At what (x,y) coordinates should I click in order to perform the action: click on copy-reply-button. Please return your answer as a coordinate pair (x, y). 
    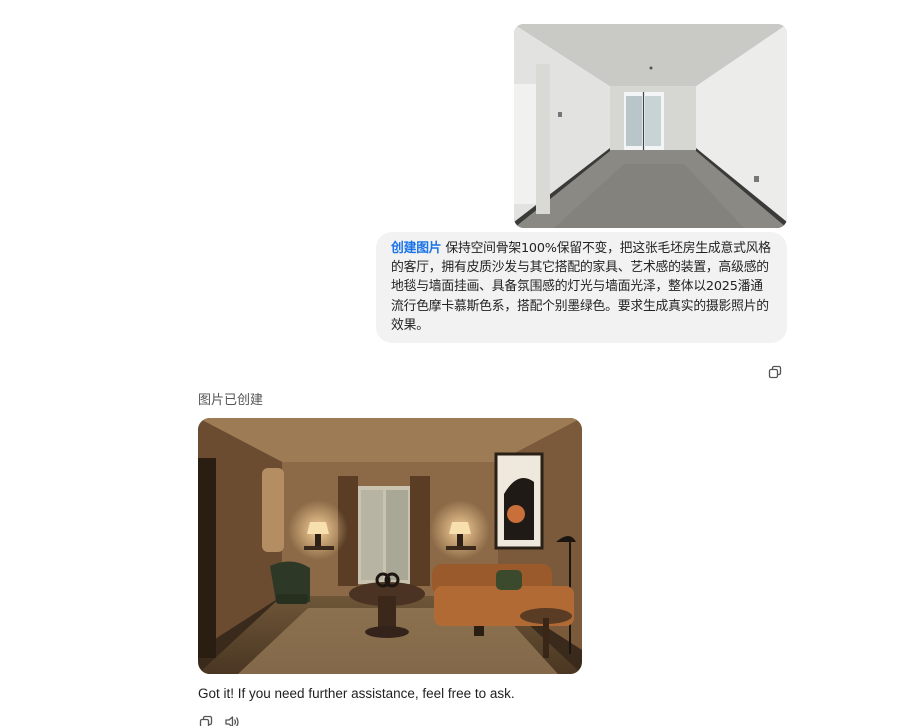
    Looking at the image, I should click on (206, 720).